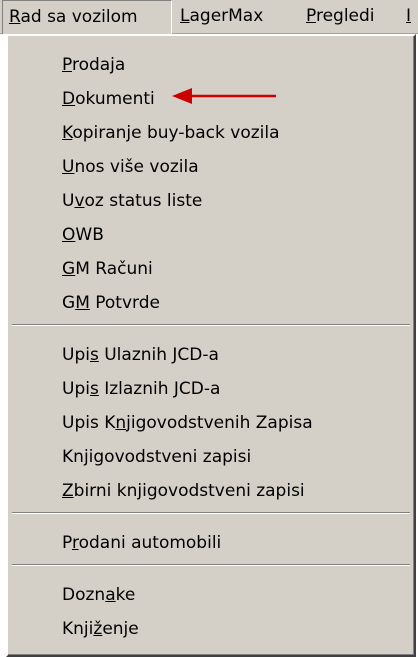 Image resolution: width=418 pixels, height=657 pixels. What do you see at coordinates (340, 17) in the screenshot?
I see `menu-pregledi: Pregledi` at bounding box center [340, 17].